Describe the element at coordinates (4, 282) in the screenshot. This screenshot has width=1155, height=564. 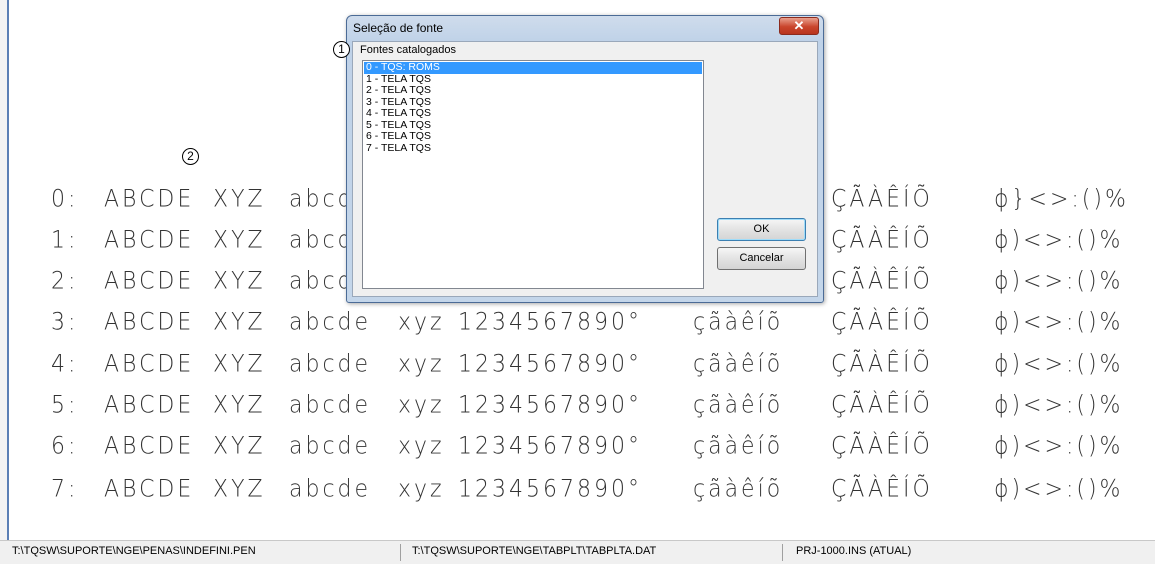
I see `window-left-border` at that location.